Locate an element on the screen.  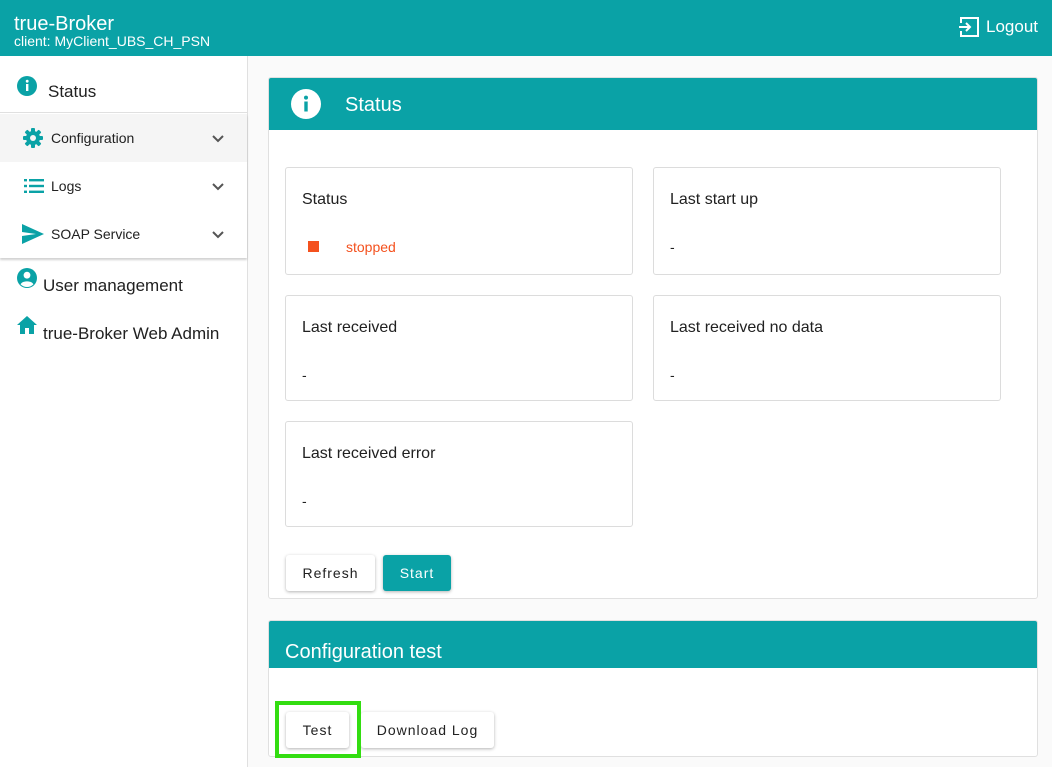
sidebar-item-web-admin: true-Broker Web Admin is located at coordinates (123, 332).